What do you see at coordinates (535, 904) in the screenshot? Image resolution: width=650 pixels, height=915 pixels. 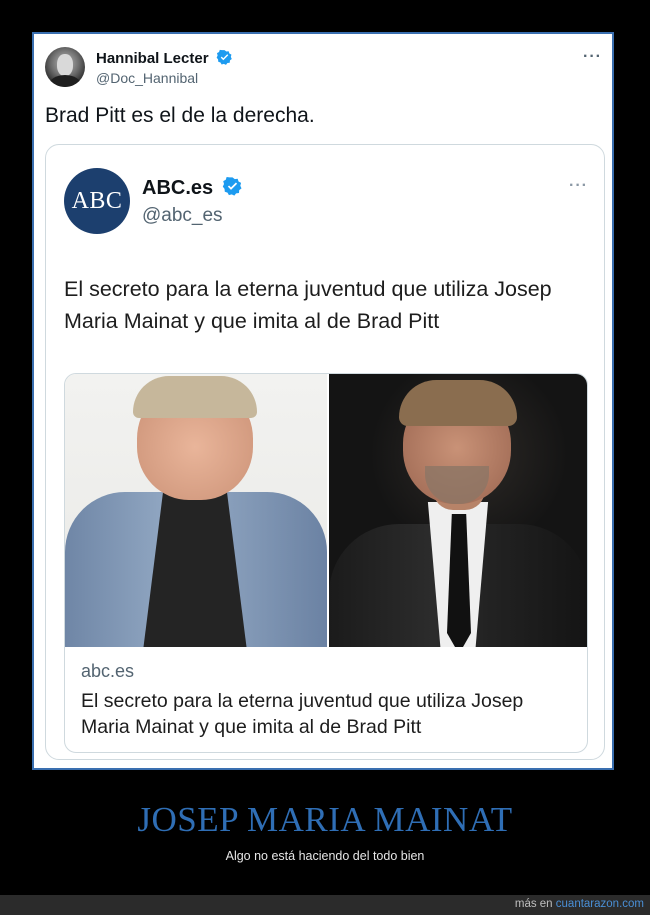 I see `footer-prefix: más en` at bounding box center [535, 904].